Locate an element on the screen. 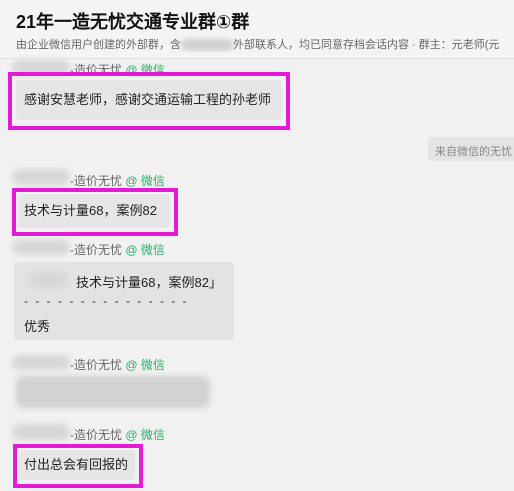  subtitle-part-a: 由企业微信用户创建的外部群，含 is located at coordinates (98, 45).